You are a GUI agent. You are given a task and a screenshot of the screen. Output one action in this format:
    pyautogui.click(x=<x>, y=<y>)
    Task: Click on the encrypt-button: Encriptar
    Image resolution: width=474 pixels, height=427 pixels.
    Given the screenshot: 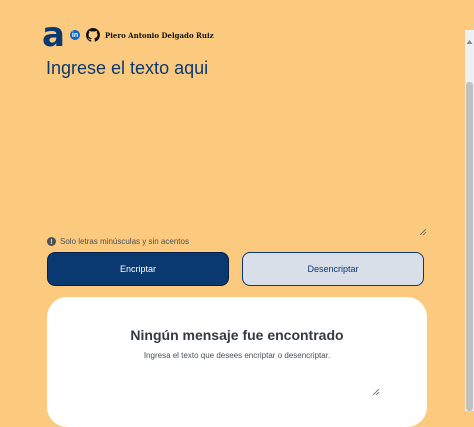 What is the action you would take?
    pyautogui.click(x=138, y=269)
    